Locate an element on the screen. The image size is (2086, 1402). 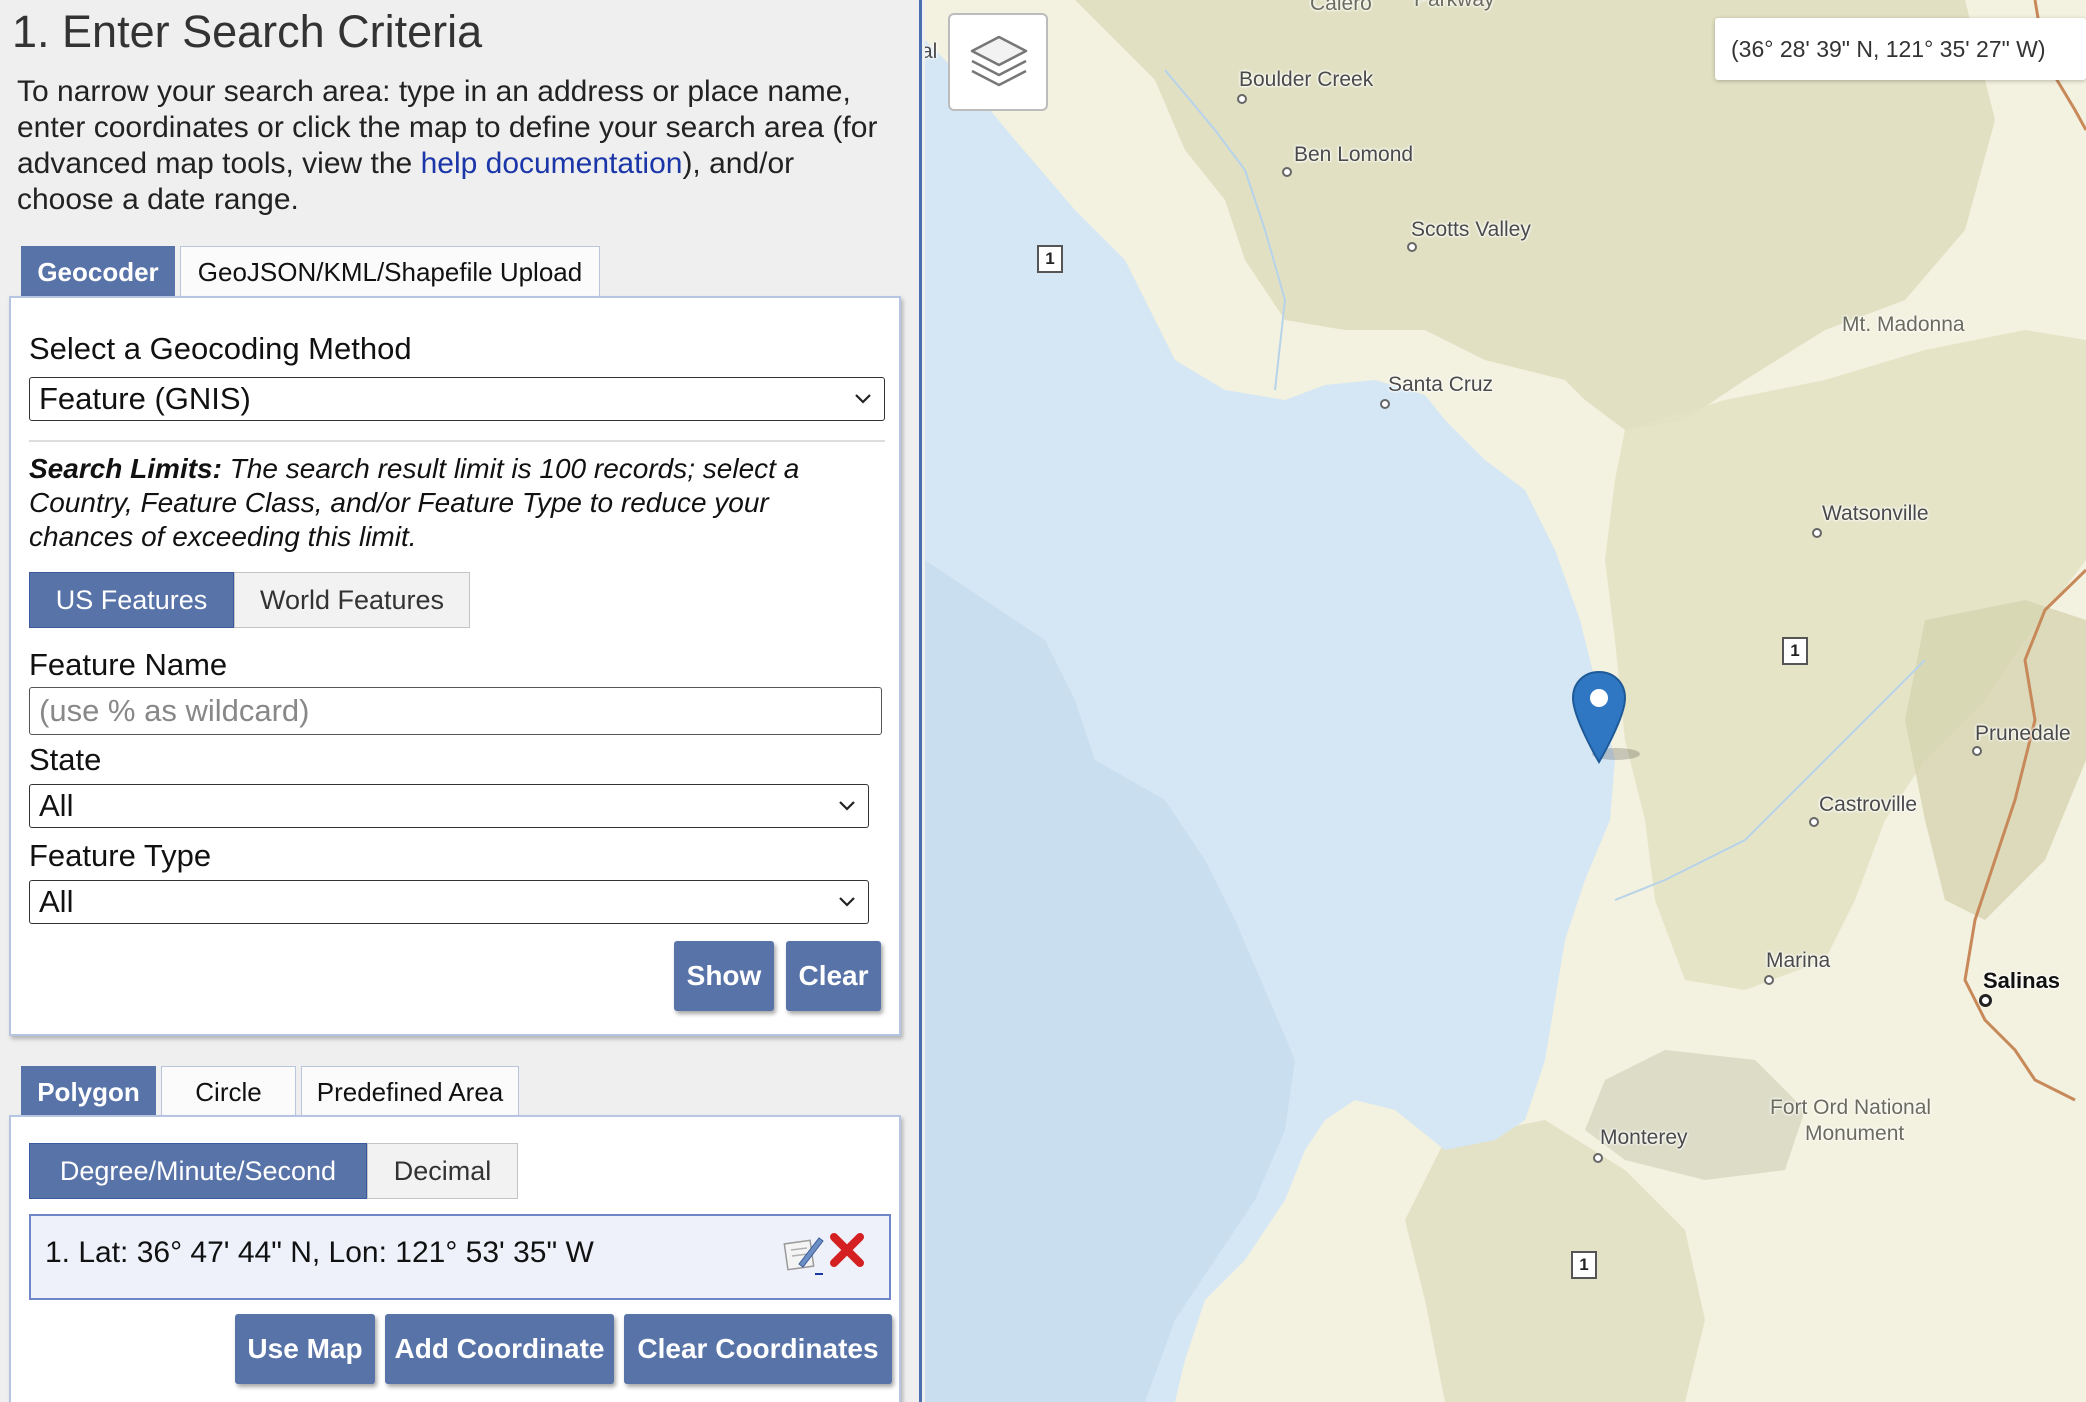
use-map-button: Use Map is located at coordinates (305, 1349).